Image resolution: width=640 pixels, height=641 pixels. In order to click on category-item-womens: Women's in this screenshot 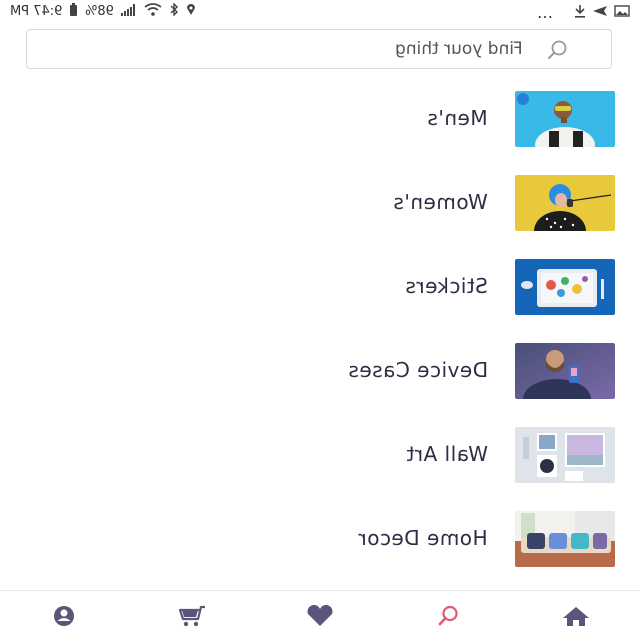, I will do `click(320, 210)`.